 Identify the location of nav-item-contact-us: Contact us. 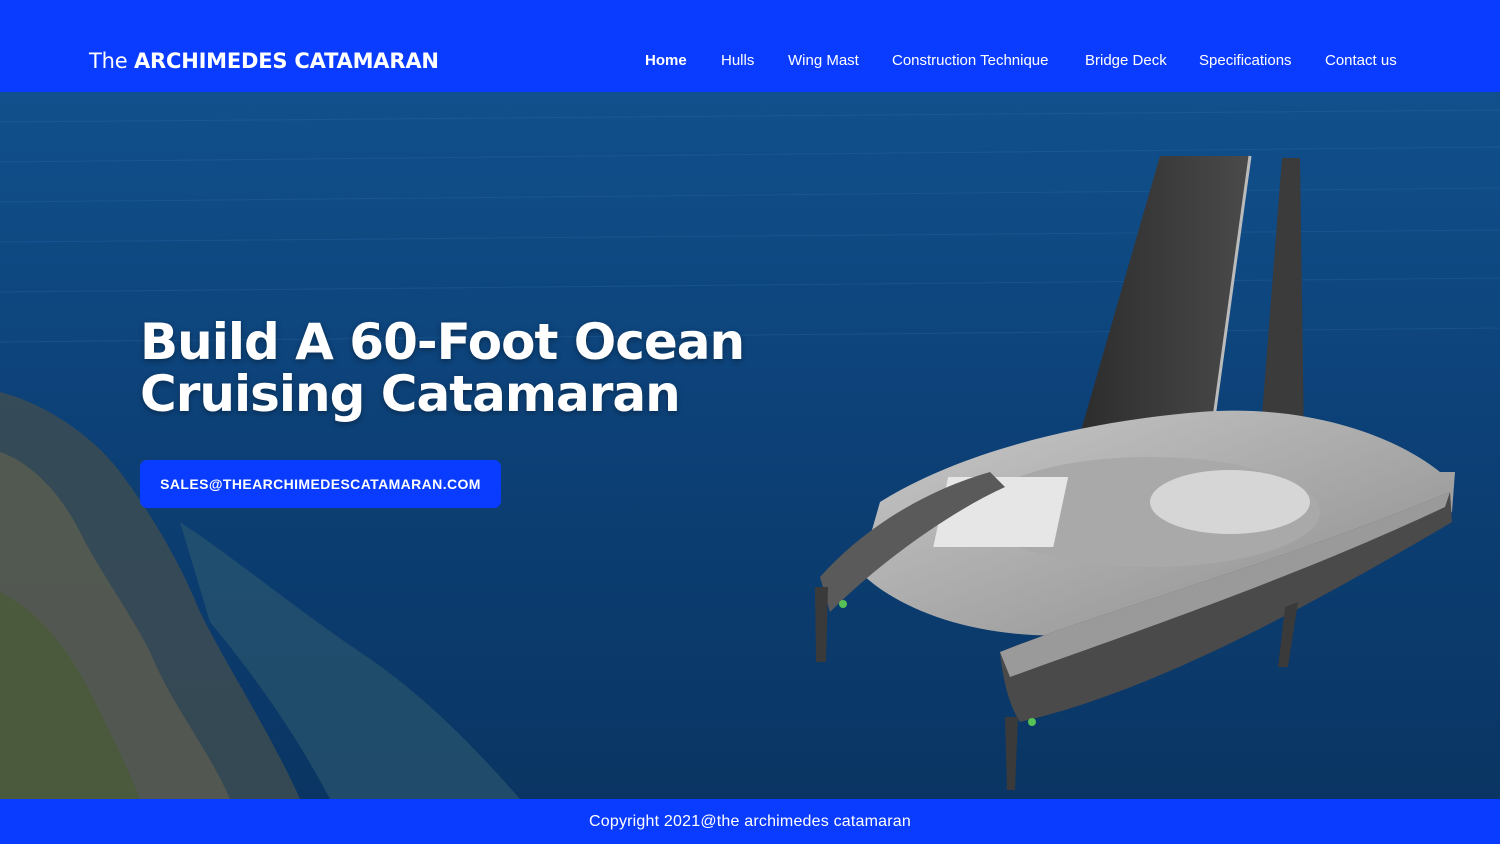
(1361, 61).